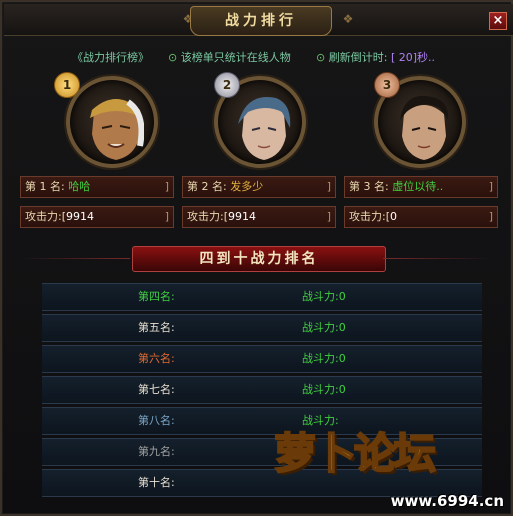  What do you see at coordinates (110, 57) in the screenshot?
I see `board-label: 《战力排行榜》` at bounding box center [110, 57].